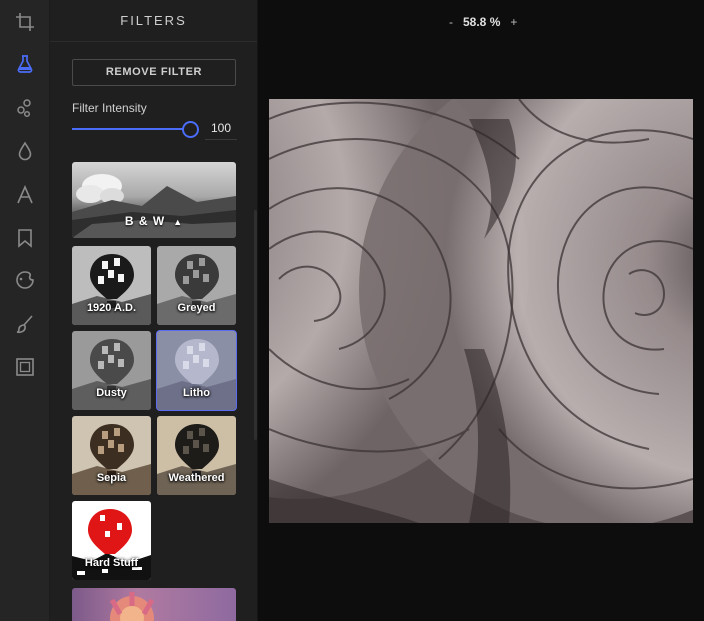 This screenshot has width=704, height=621. Describe the element at coordinates (221, 127) in the screenshot. I see `filter-intensity-value: 100` at that location.